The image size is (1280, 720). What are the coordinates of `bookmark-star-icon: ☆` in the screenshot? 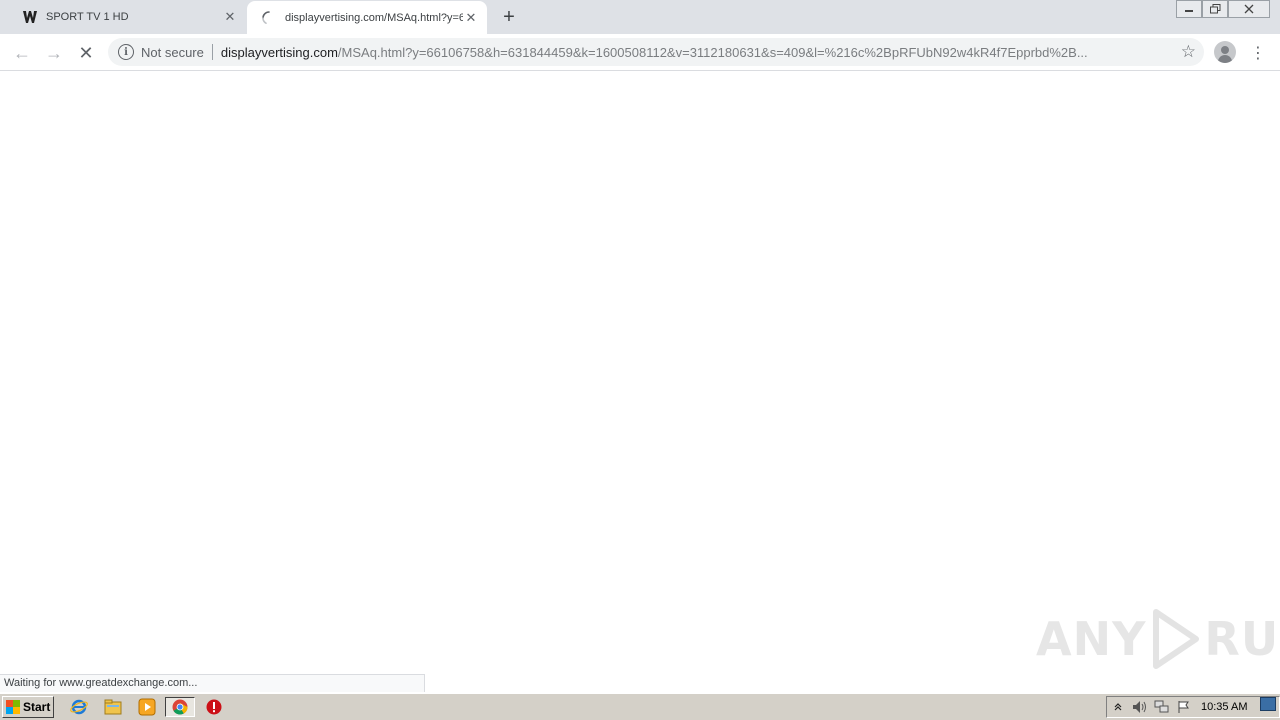 It's located at (1188, 52).